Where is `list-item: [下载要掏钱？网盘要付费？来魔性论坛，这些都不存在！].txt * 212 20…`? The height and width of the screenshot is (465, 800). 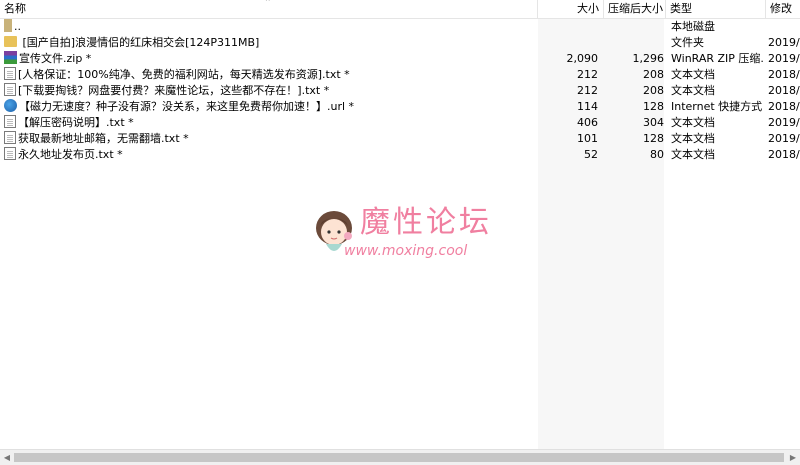 list-item: [下载要掏钱？网盘要付费？来魔性论坛，这些都不存在！].txt * 212 20… is located at coordinates (400, 91).